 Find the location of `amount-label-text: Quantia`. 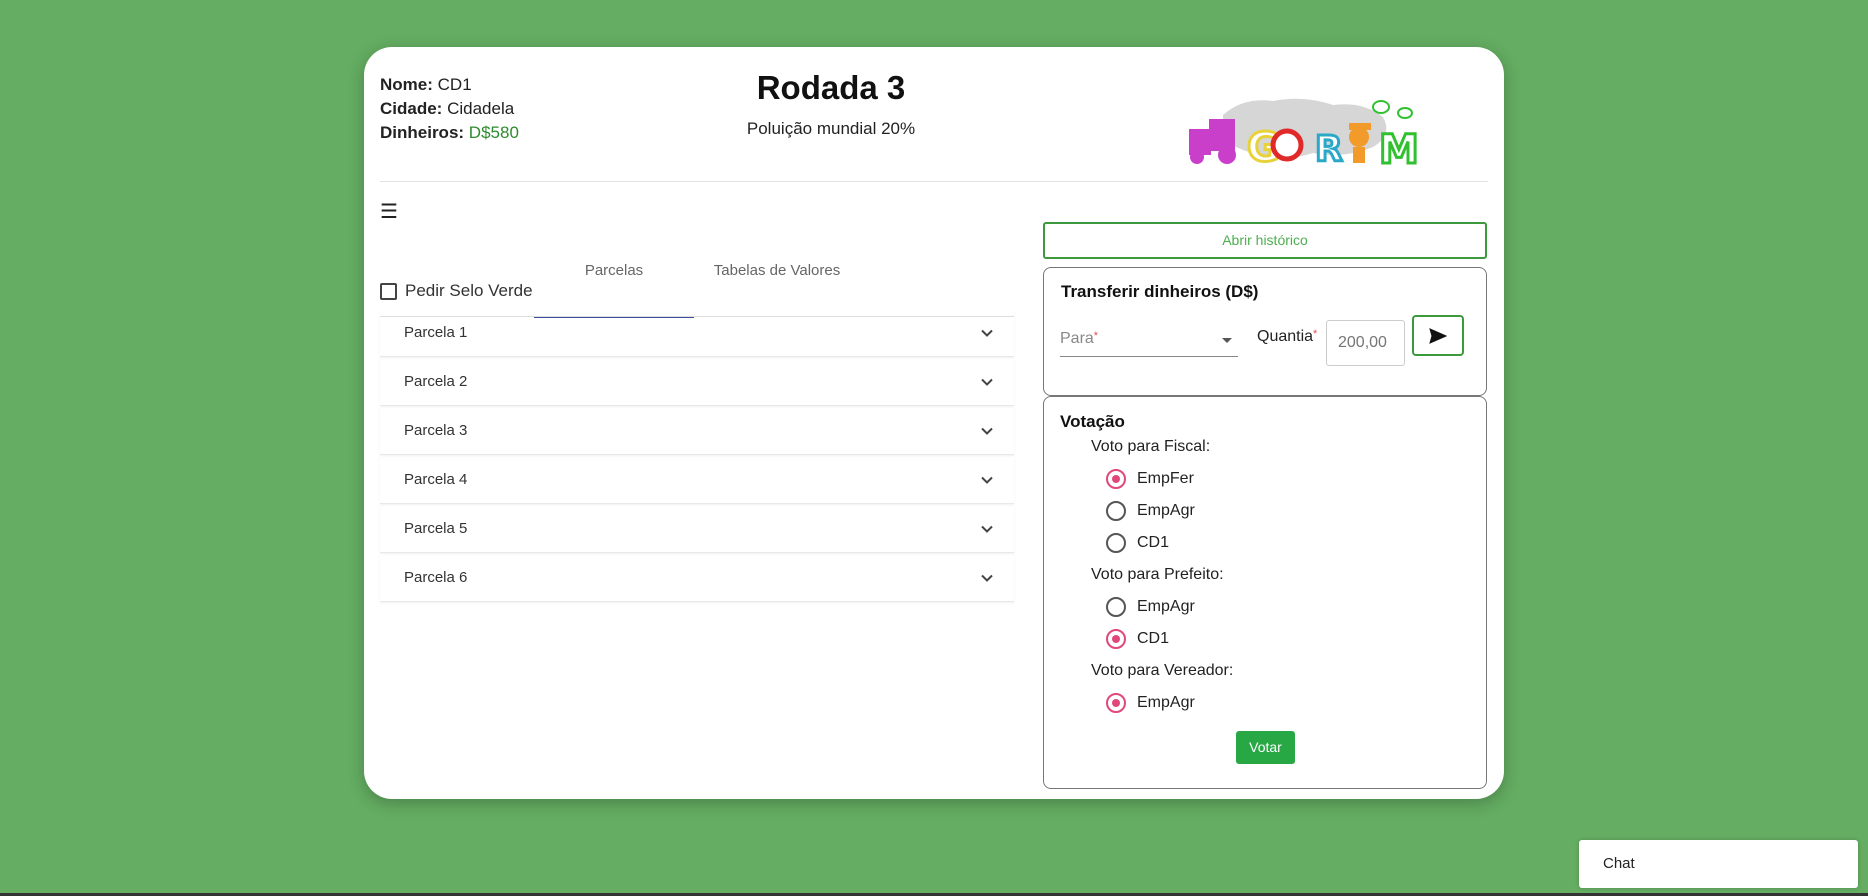

amount-label-text: Quantia is located at coordinates (1285, 336).